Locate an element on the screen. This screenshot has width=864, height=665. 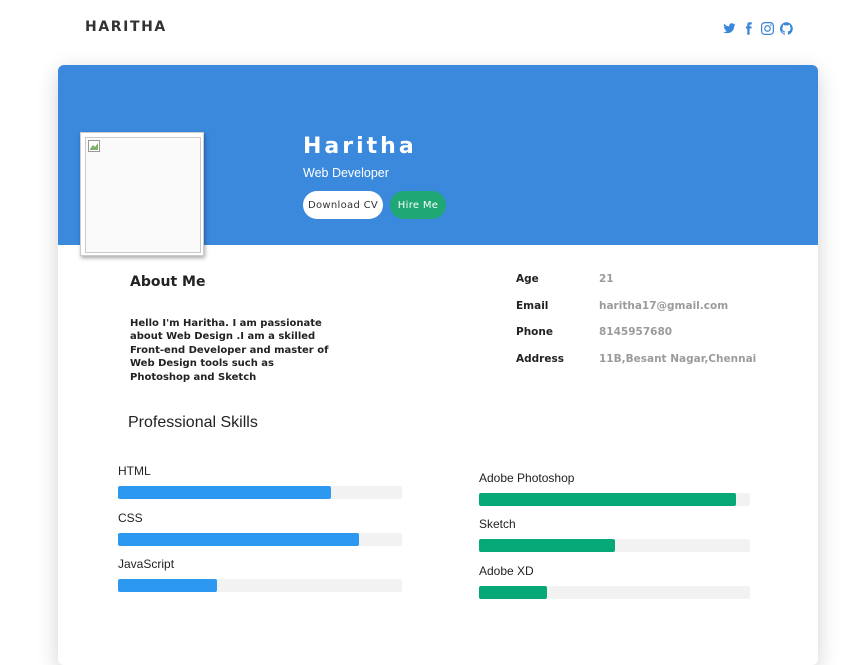
download-cv-button: Download CV is located at coordinates (343, 205).